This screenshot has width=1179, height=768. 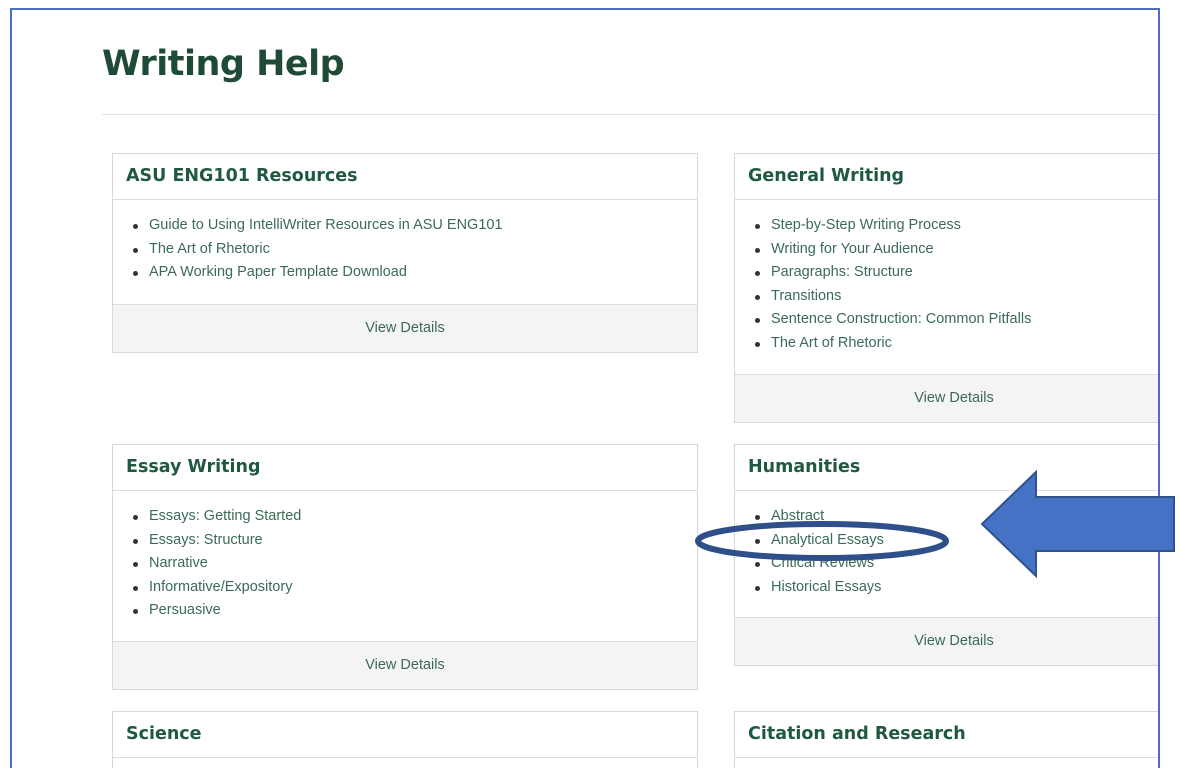 What do you see at coordinates (405, 177) in the screenshot?
I see `card-title: ASU ENG101 Resources` at bounding box center [405, 177].